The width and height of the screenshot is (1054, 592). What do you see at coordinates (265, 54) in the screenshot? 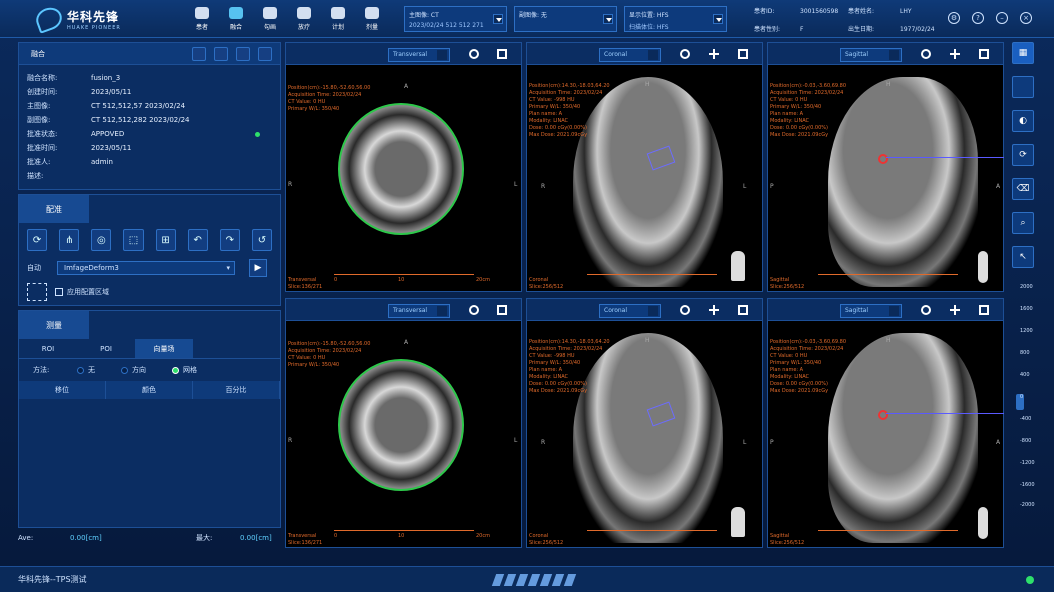
I see `edit-icon` at bounding box center [265, 54].